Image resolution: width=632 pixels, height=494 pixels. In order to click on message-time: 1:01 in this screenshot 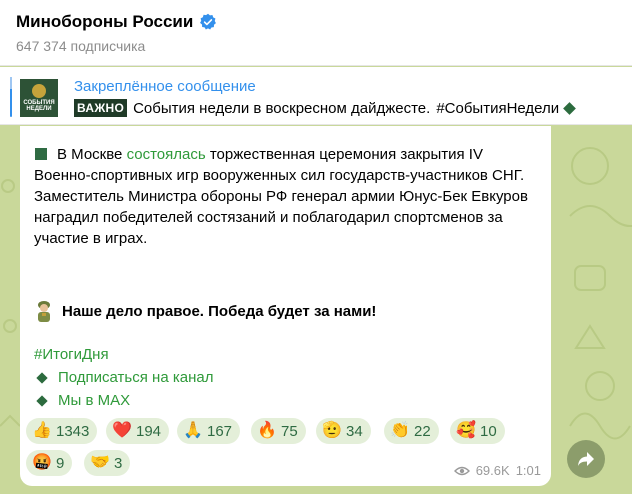, I will do `click(528, 470)`.